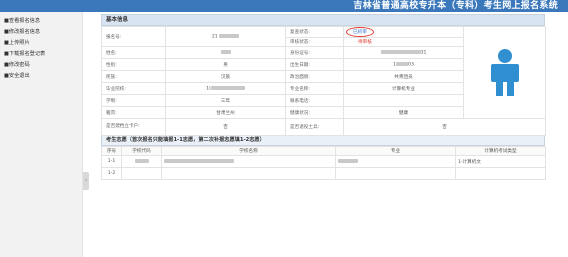 The image size is (568, 257). I want to click on table-row: 1-1 1-计算机文, so click(323, 161).